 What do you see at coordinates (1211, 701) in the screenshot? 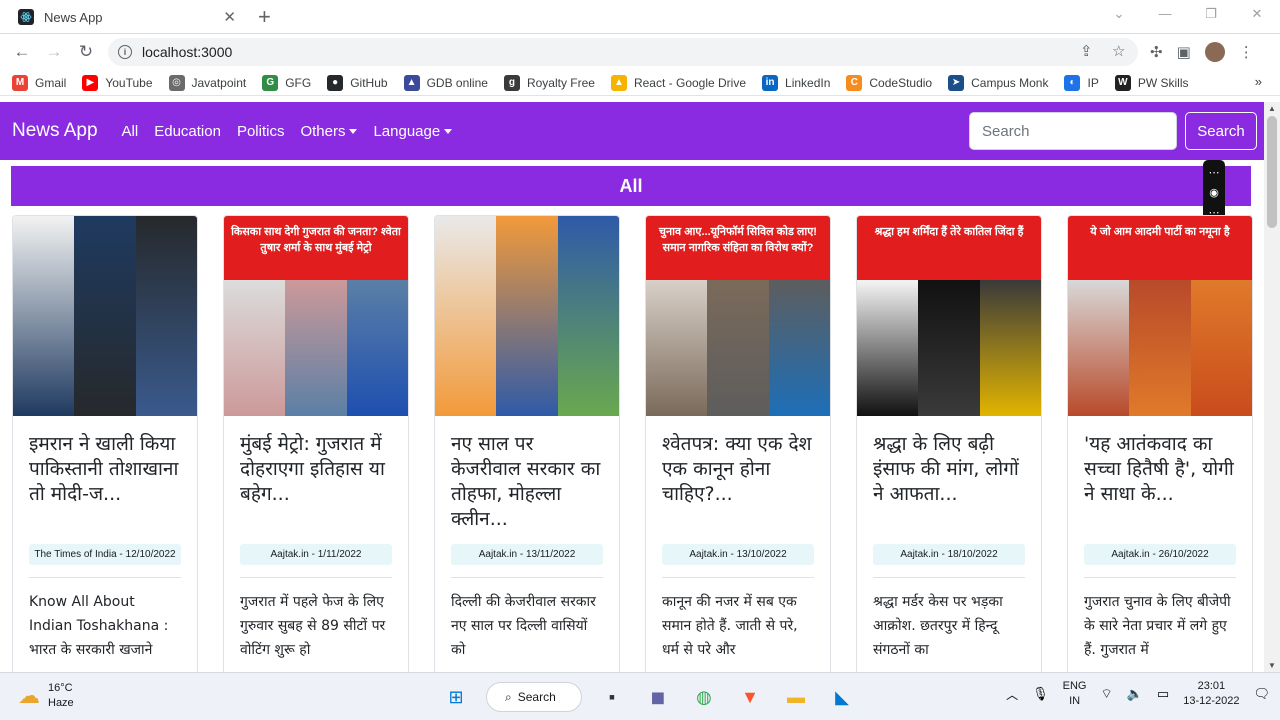
I see `date-text: 13-12-2022` at bounding box center [1211, 701].